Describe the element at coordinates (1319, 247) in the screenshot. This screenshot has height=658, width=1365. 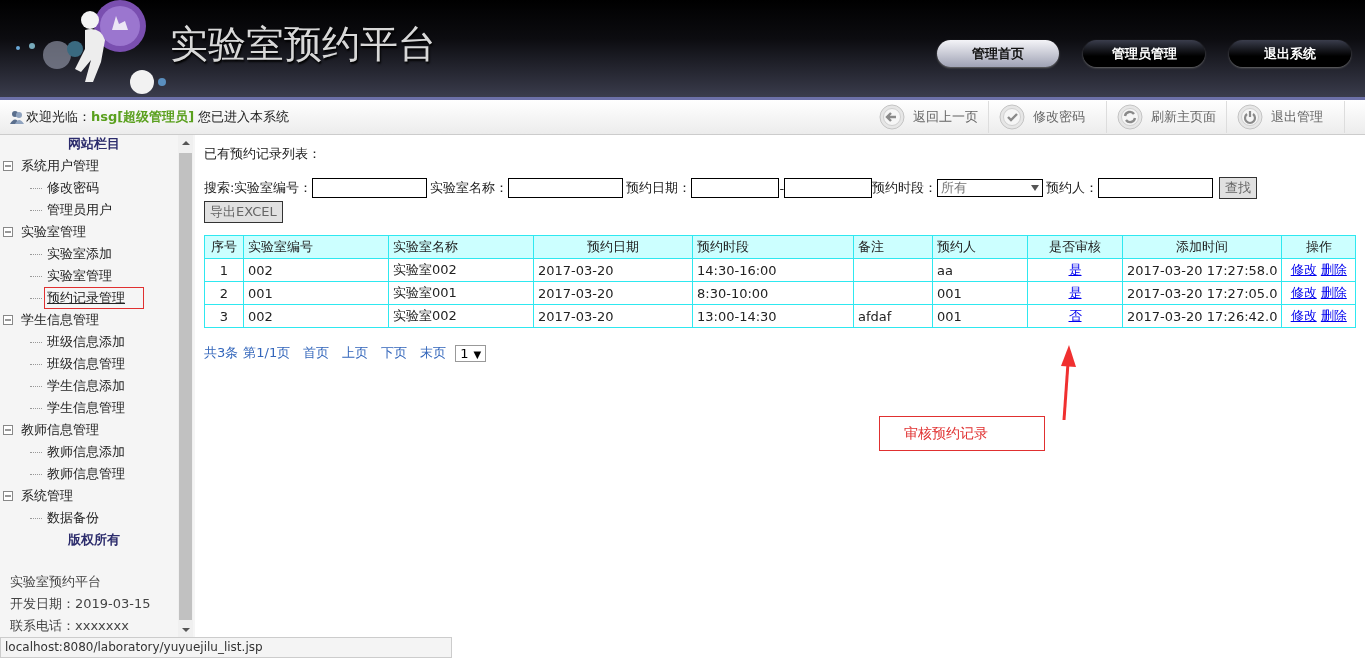
I see `column-header: 操作` at that location.